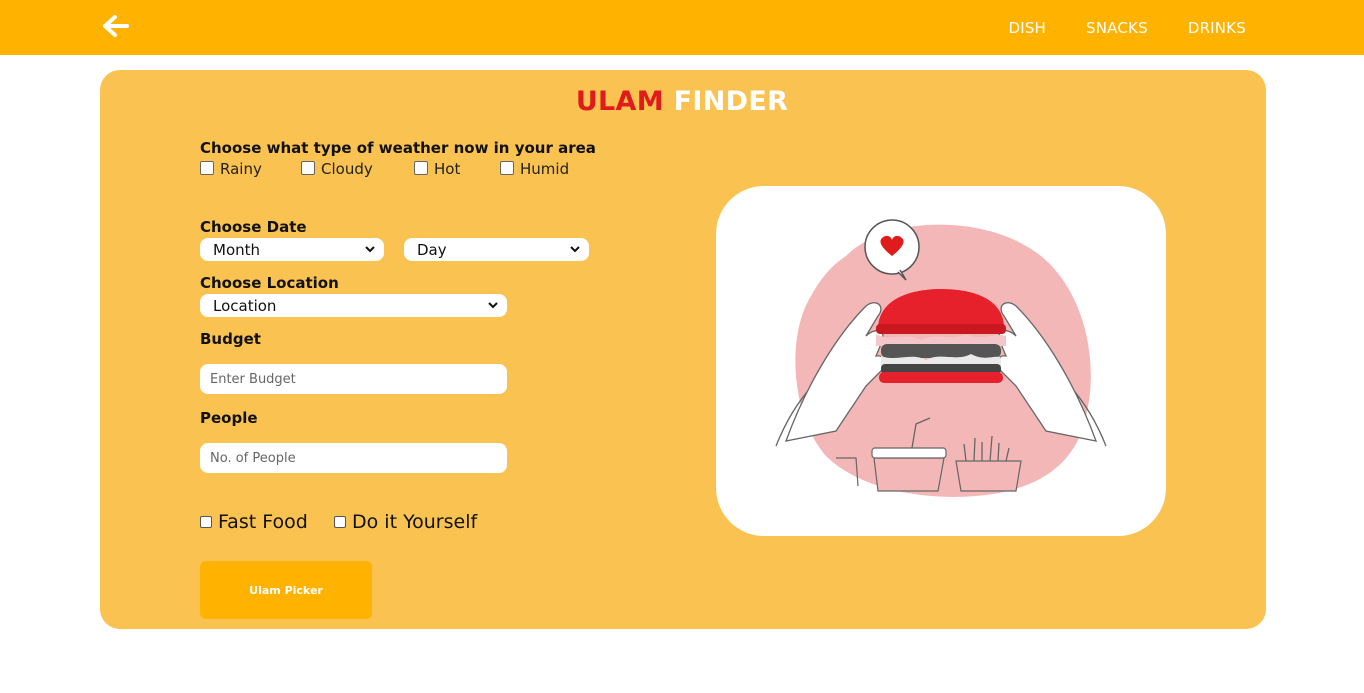 The image size is (1364, 693). I want to click on title-ulam: ULAM, so click(619, 101).